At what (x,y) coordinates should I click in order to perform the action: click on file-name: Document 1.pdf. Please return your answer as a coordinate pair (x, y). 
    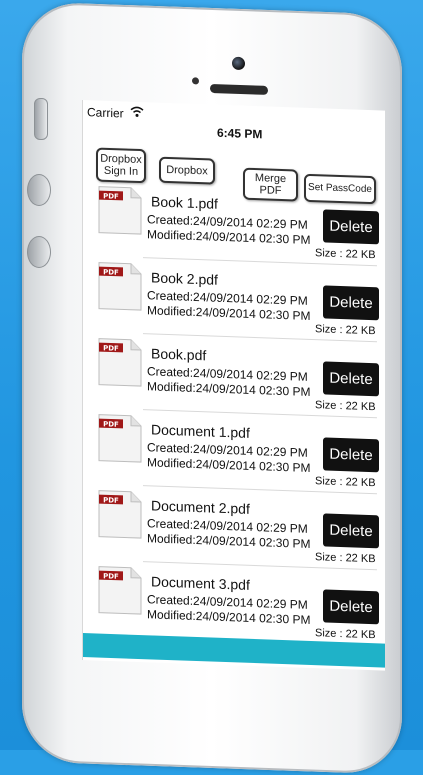
    Looking at the image, I should click on (200, 430).